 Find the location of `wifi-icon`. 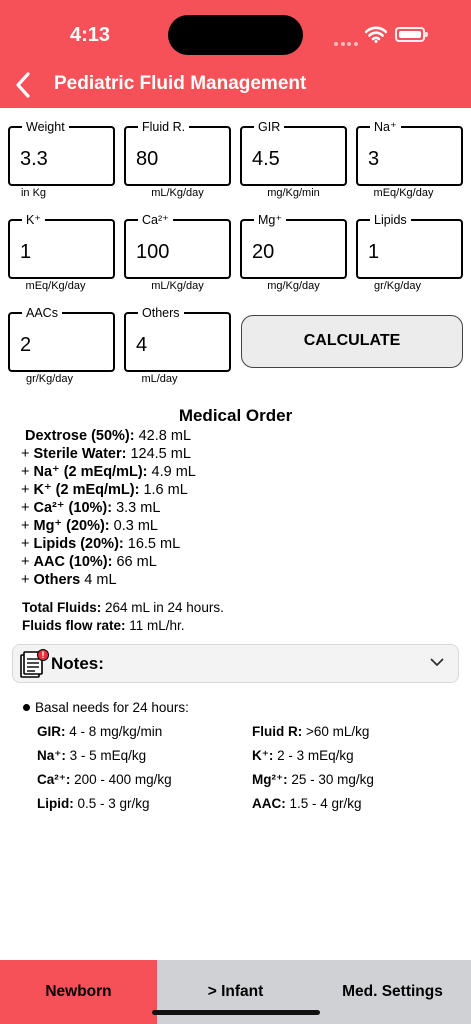

wifi-icon is located at coordinates (376, 34).